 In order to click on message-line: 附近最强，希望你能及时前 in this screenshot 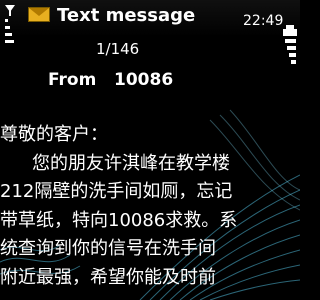, I will do `click(108, 277)`.